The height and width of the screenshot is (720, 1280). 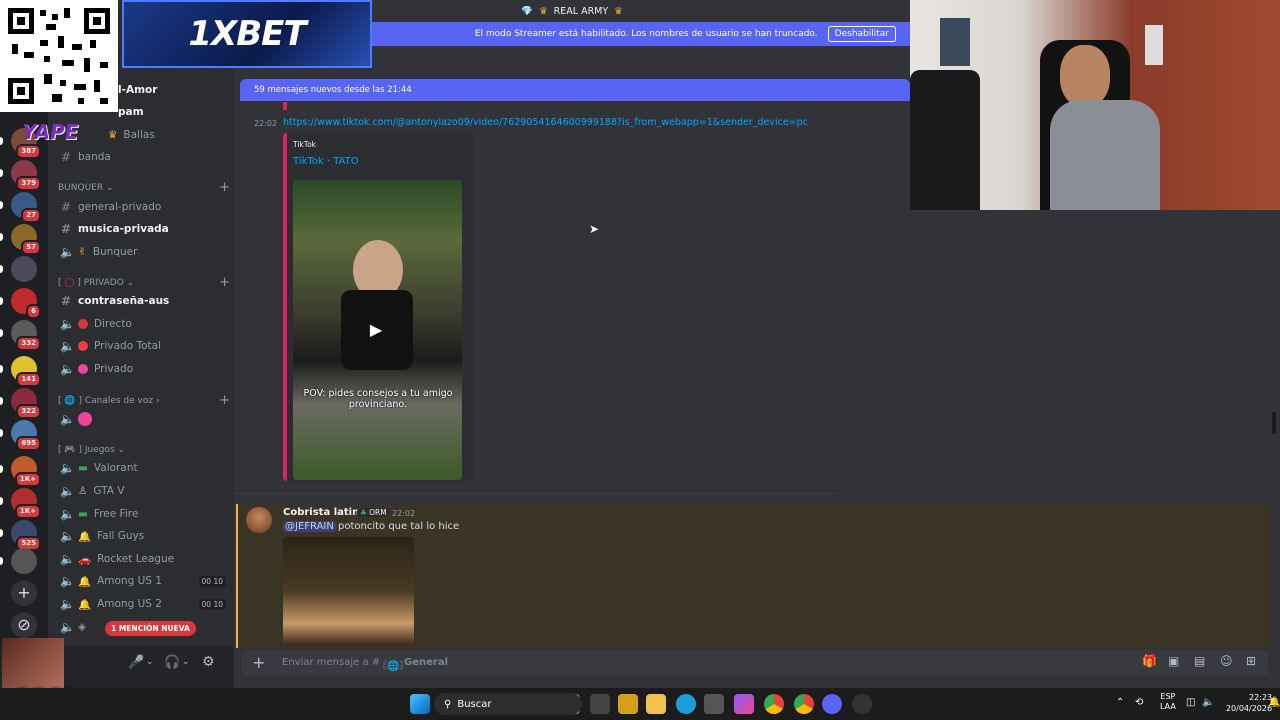 What do you see at coordinates (24, 593) in the screenshot?
I see `add-server-icon: +` at bounding box center [24, 593].